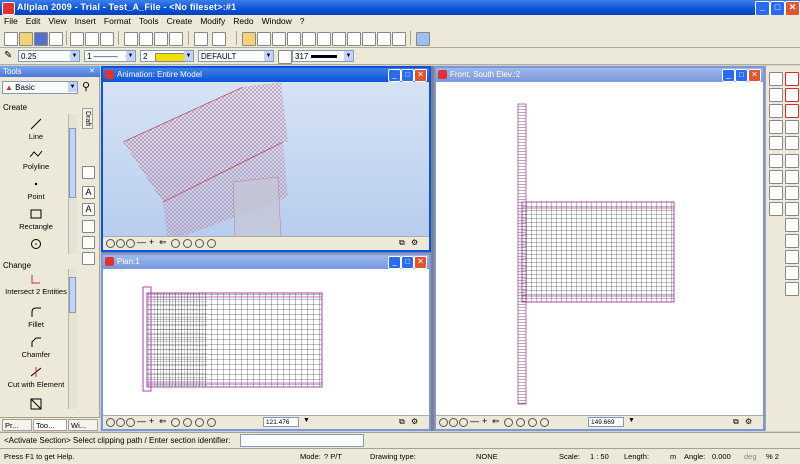 The image size is (800, 464). I want to click on binoculars-icon: ⚲, so click(86, 86).